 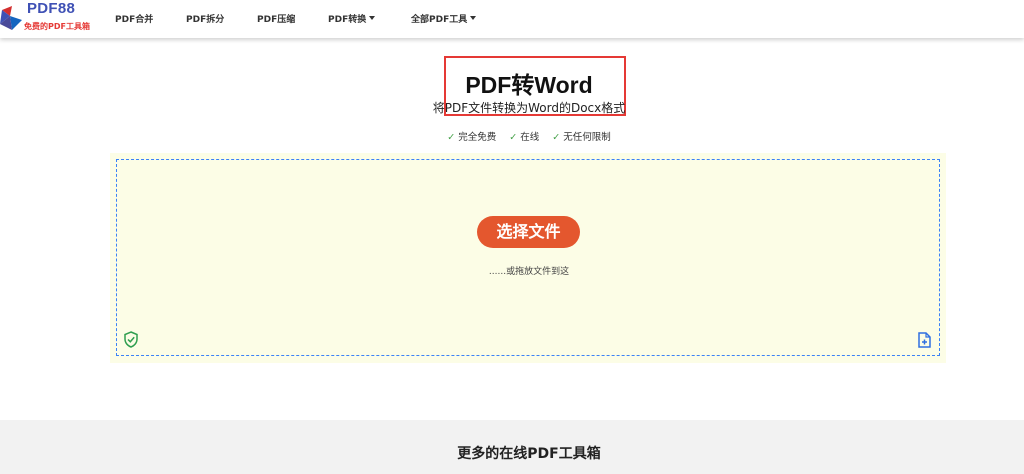 I want to click on brand-logo: PDF88 免费的PDF工具箱, so click(x=50, y=19).